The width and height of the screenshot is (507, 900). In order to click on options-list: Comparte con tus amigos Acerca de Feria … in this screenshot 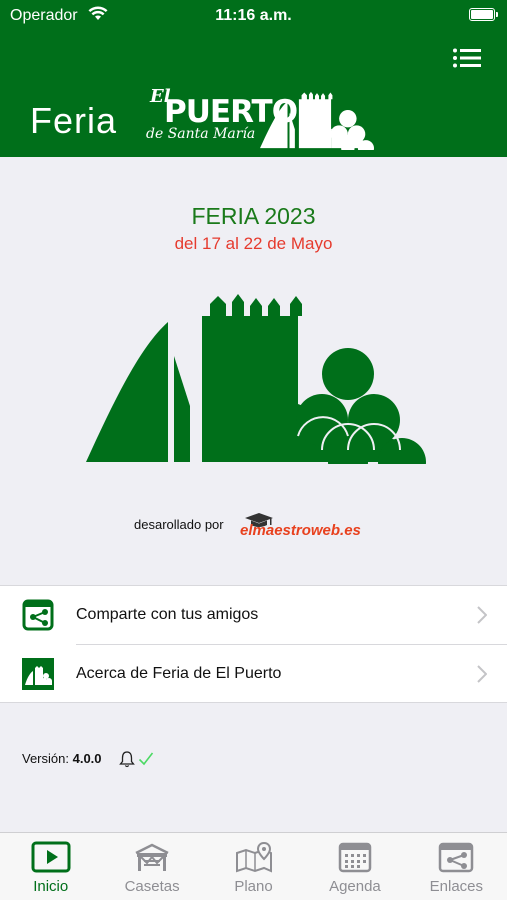, I will do `click(253, 644)`.